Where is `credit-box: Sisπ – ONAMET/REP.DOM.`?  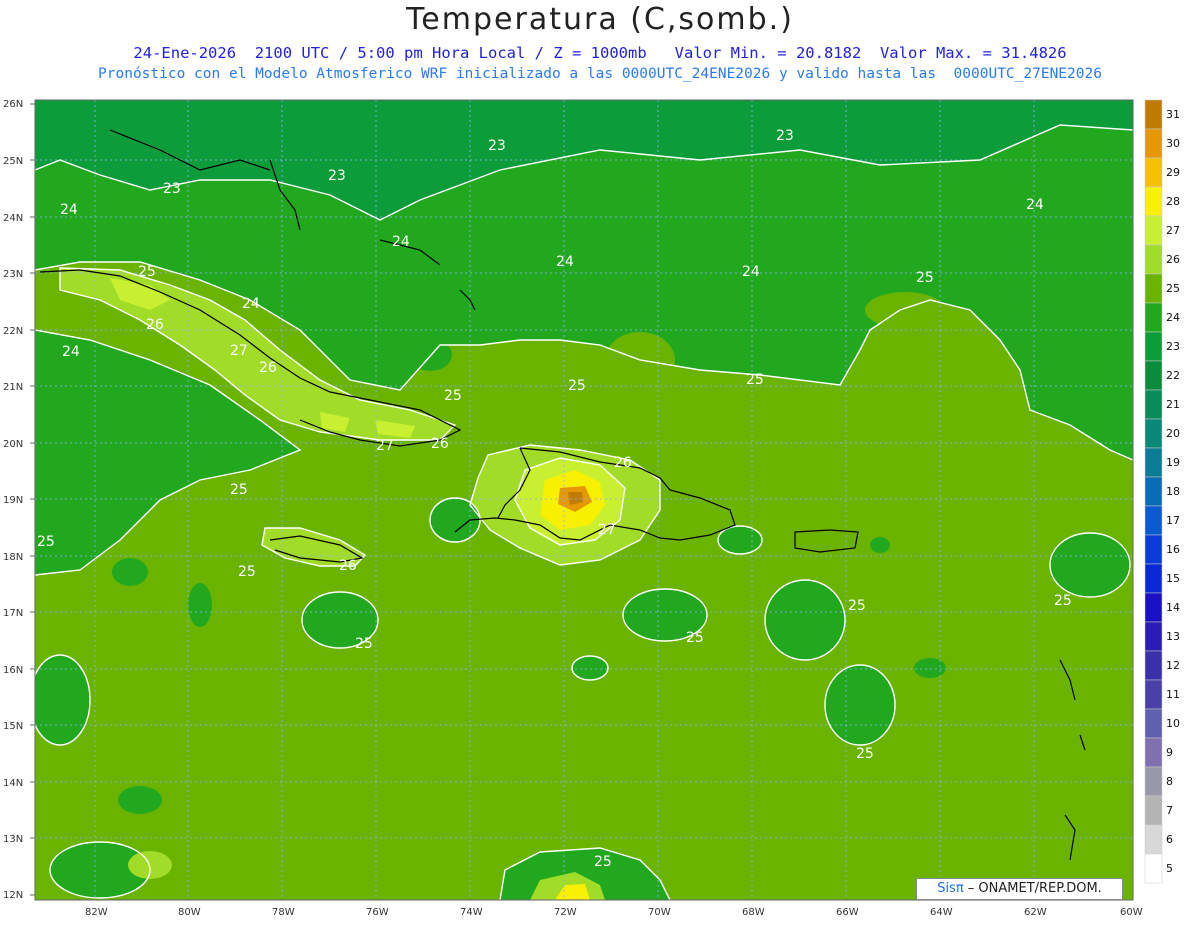
credit-box: Sisπ – ONAMET/REP.DOM. is located at coordinates (1019, 889).